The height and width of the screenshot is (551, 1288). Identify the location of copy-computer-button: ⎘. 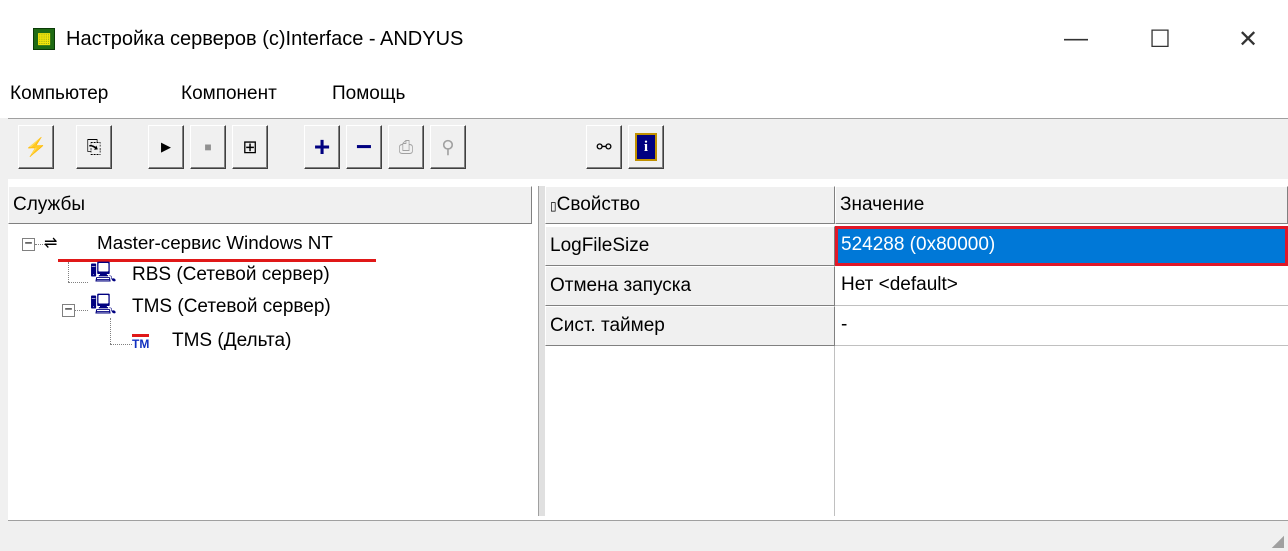
(94, 147).